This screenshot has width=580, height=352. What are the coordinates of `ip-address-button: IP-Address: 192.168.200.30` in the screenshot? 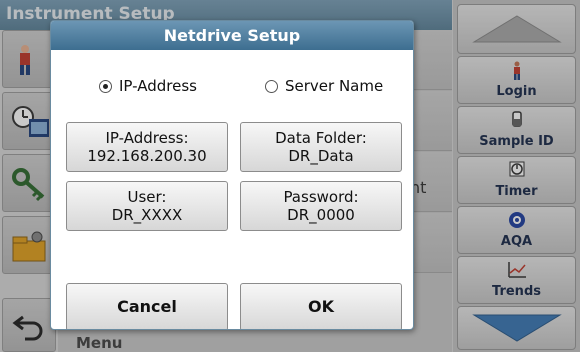 It's located at (147, 147).